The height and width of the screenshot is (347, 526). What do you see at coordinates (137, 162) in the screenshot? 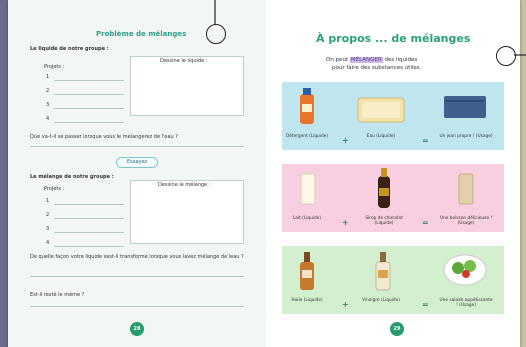
I see `essayez-badge: Essayez` at bounding box center [137, 162].